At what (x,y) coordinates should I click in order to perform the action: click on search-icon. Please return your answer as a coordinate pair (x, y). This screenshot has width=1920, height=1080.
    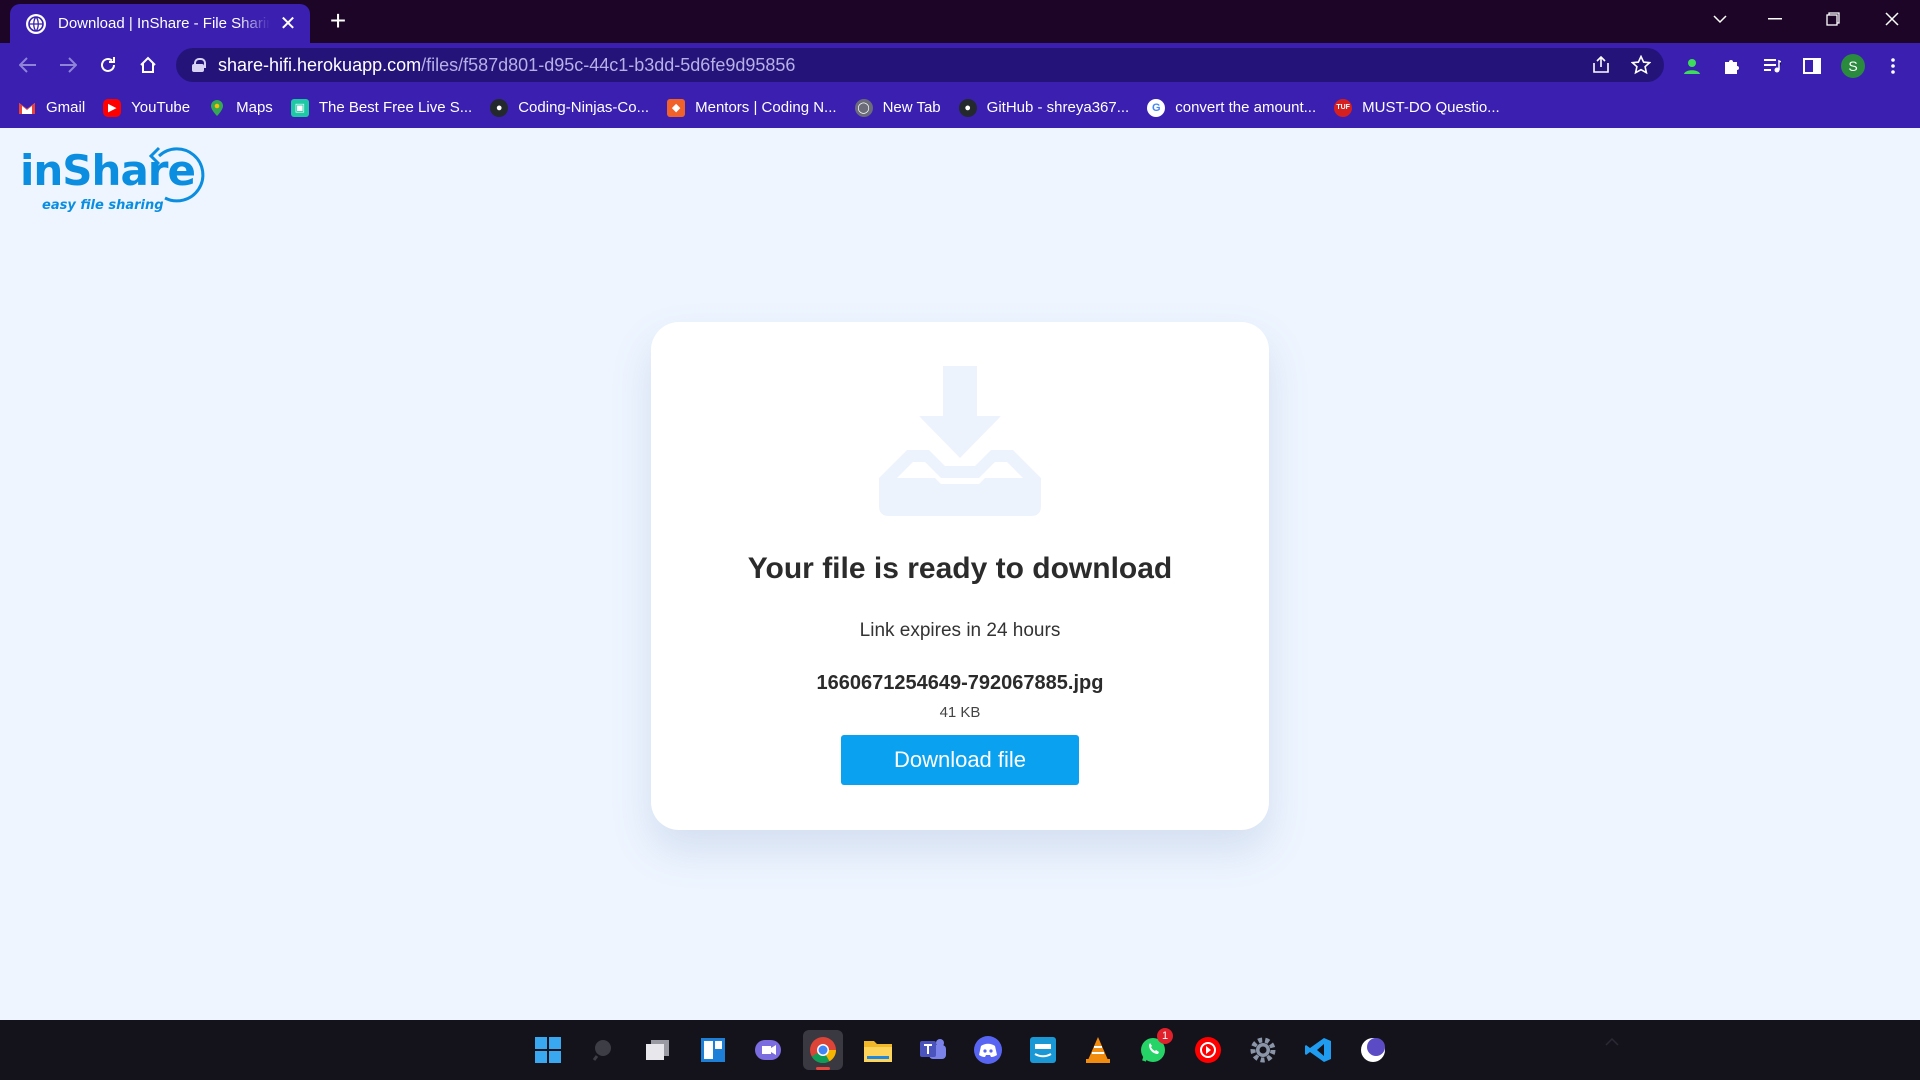
    Looking at the image, I should click on (603, 1050).